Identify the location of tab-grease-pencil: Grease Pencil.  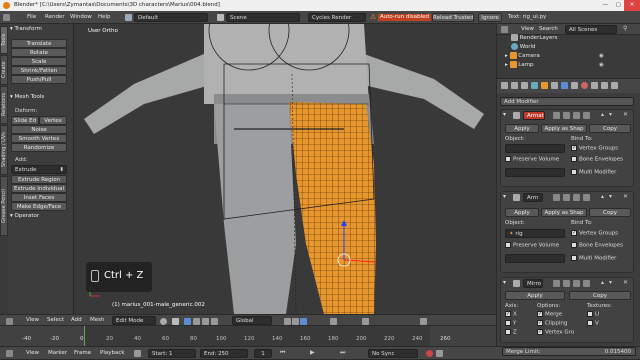
(4, 206).